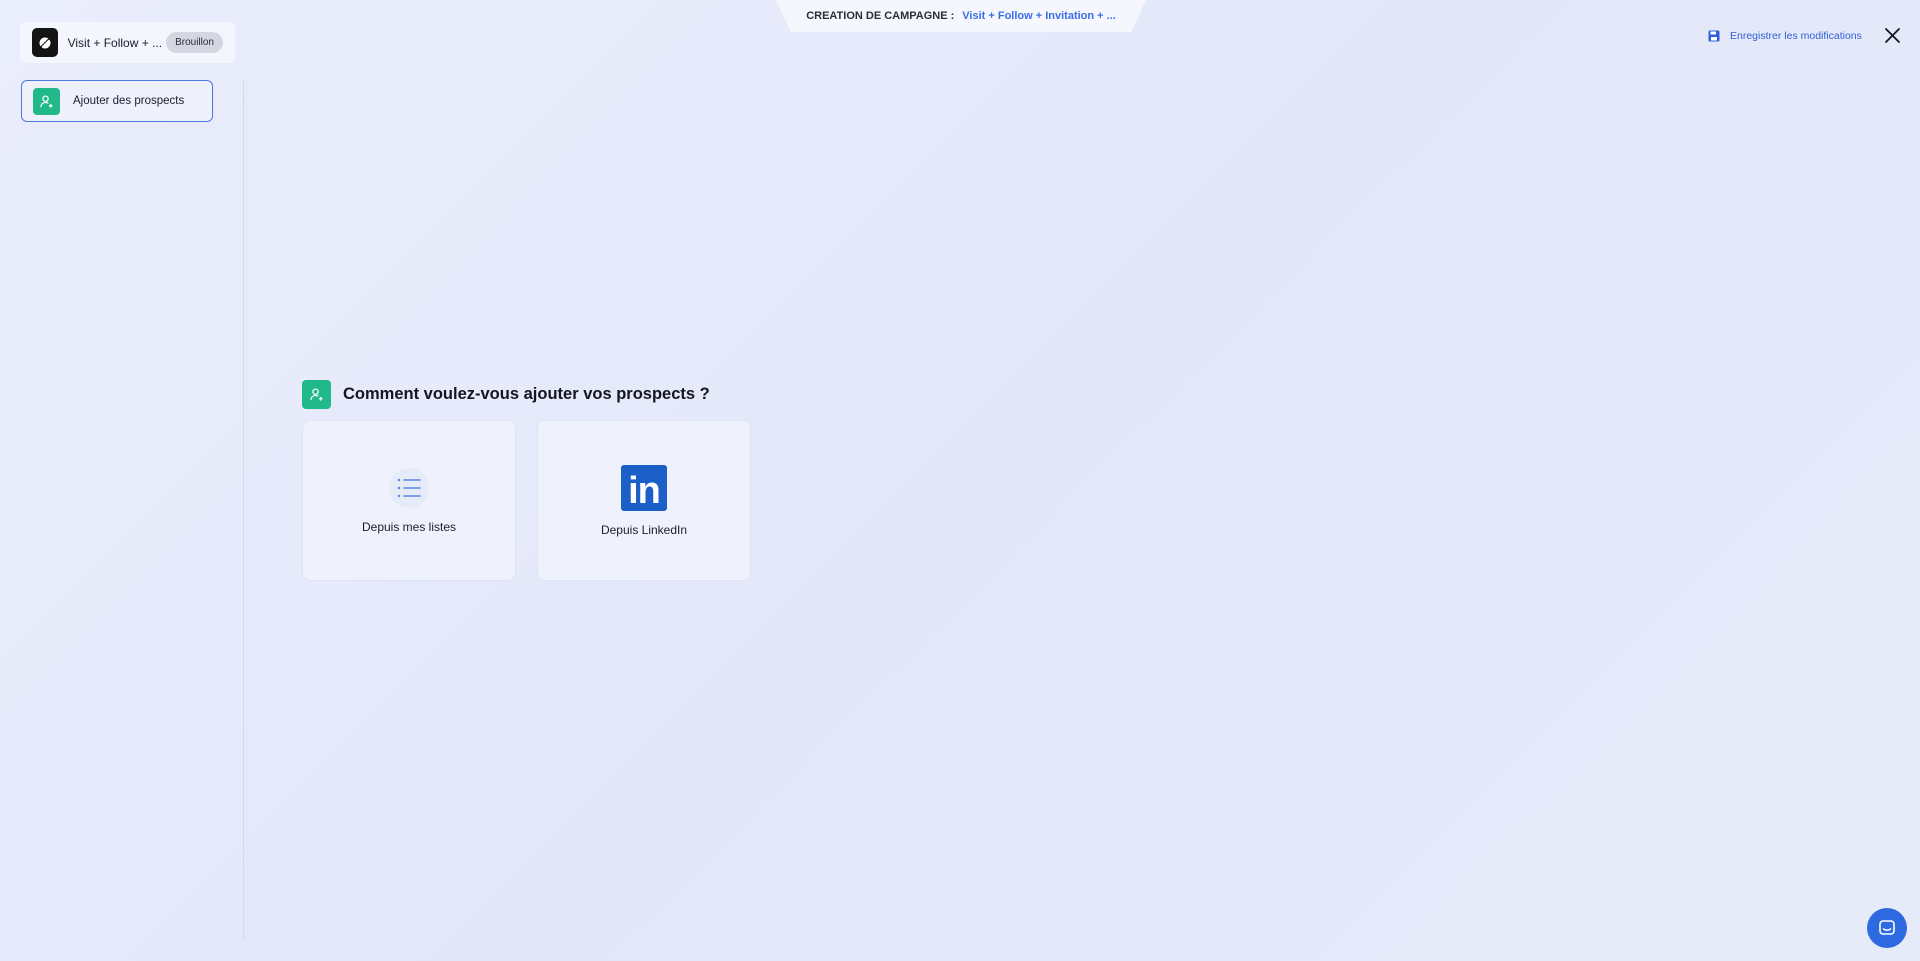 This screenshot has width=1920, height=961. I want to click on close-icon, so click(1892, 35).